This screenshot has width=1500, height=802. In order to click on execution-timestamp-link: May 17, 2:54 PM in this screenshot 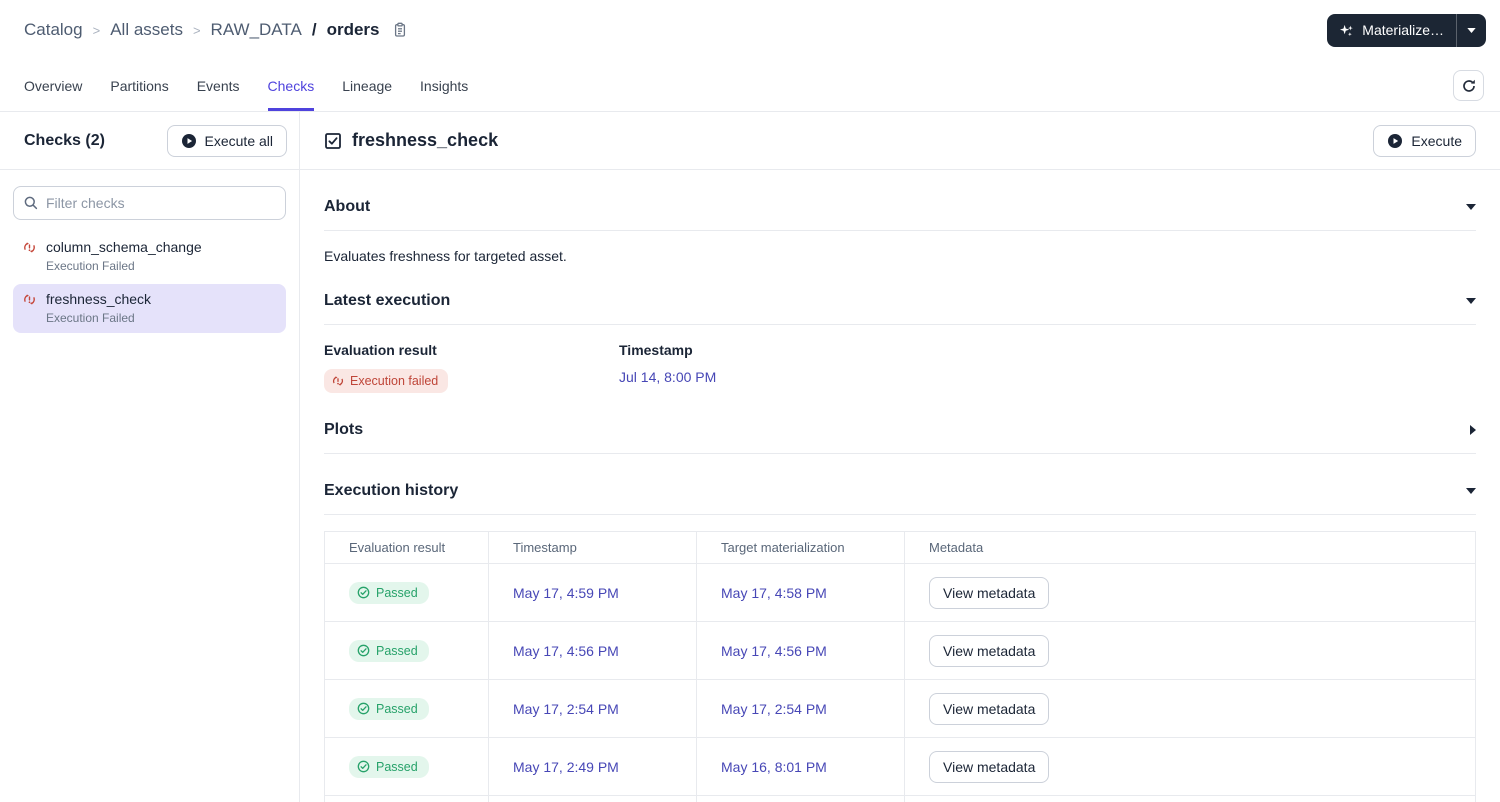, I will do `click(566, 709)`.